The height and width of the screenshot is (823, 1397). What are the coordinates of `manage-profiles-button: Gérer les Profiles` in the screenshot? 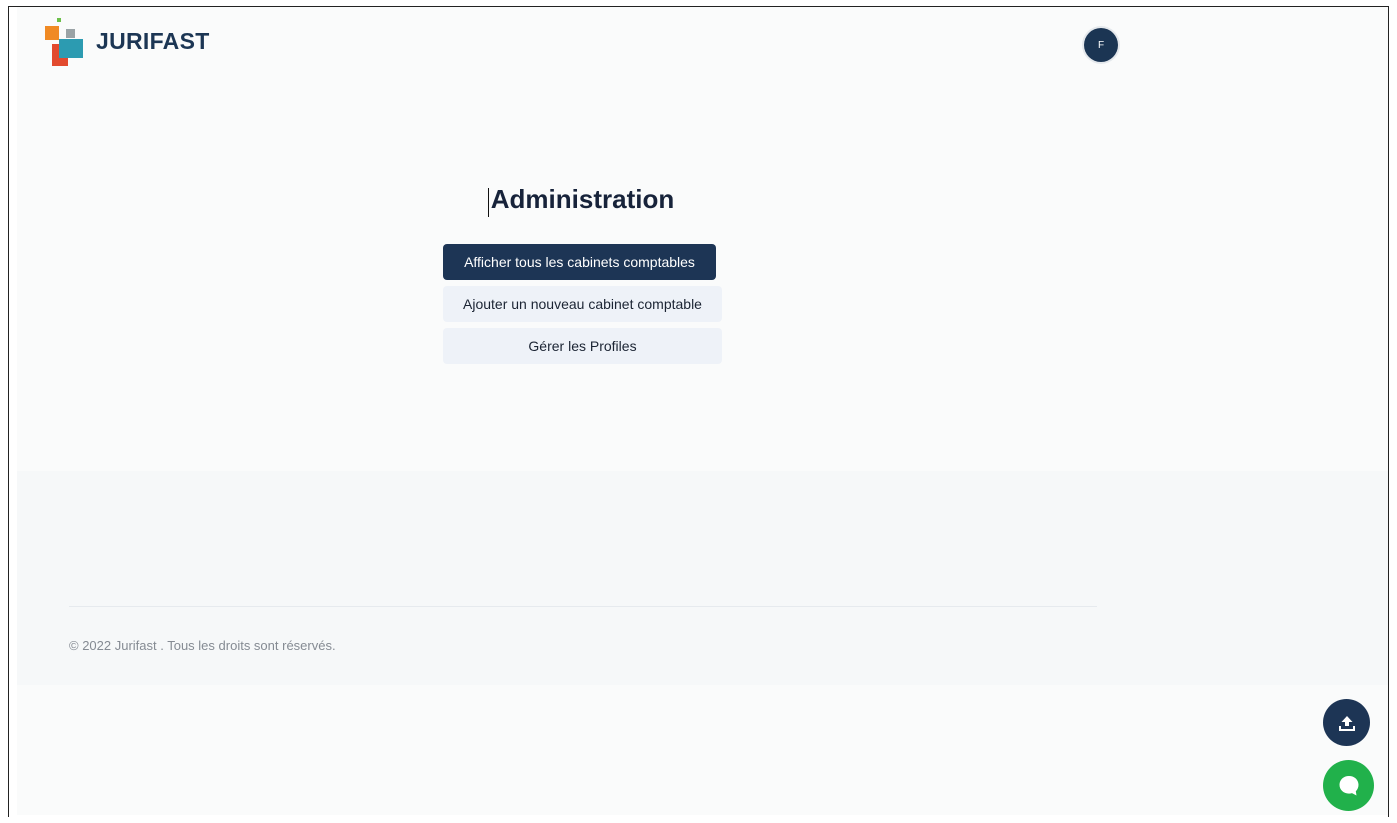 It's located at (582, 346).